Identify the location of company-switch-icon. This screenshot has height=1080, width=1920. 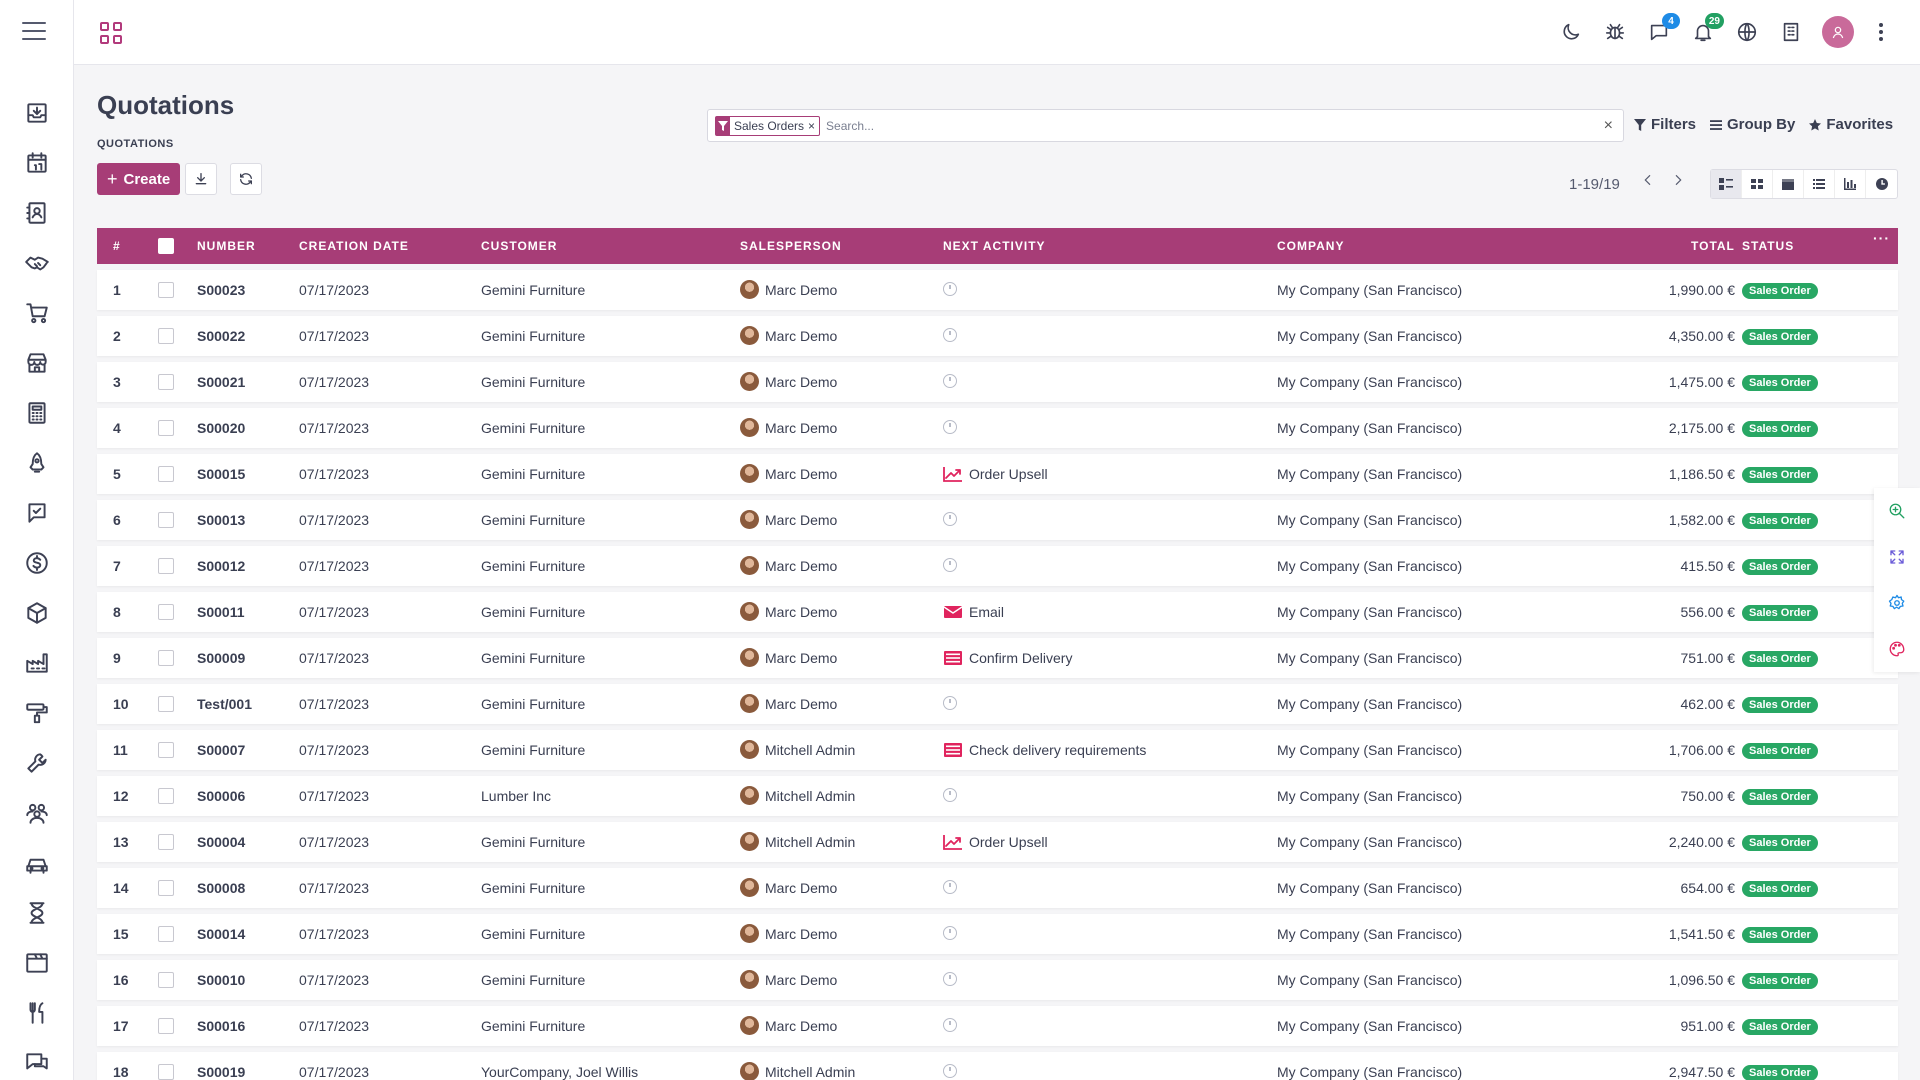
(1791, 32).